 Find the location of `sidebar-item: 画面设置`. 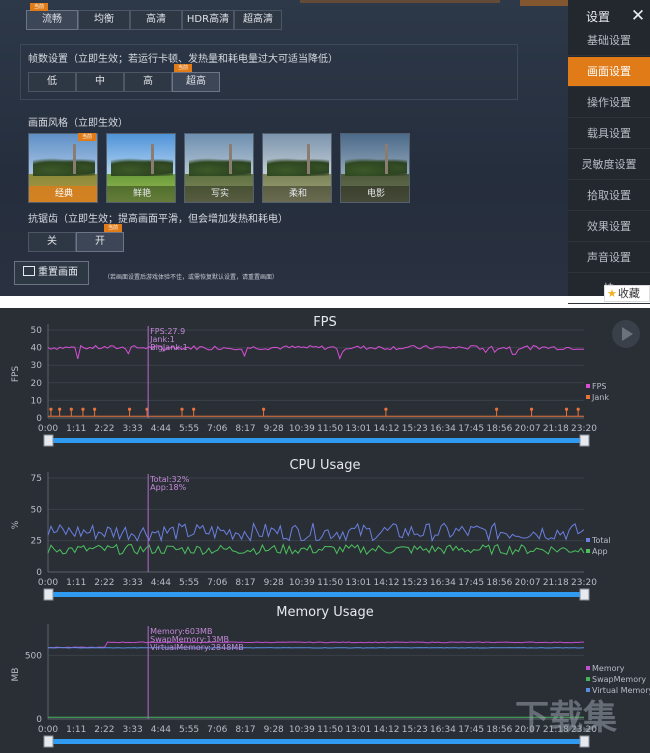

sidebar-item: 画面设置 is located at coordinates (609, 72).